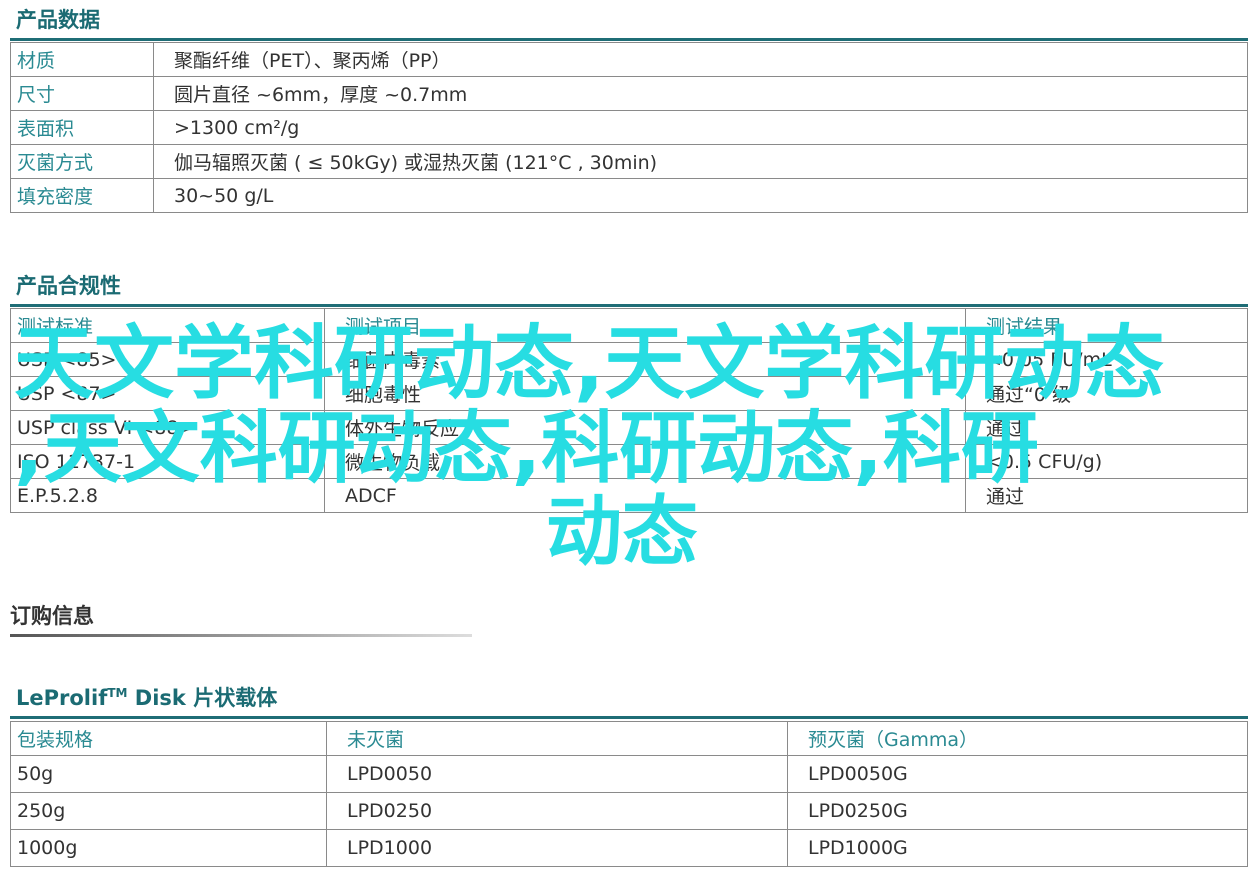 This screenshot has width=1254, height=874. What do you see at coordinates (52, 616) in the screenshot?
I see `order-info-title: 订购信息` at bounding box center [52, 616].